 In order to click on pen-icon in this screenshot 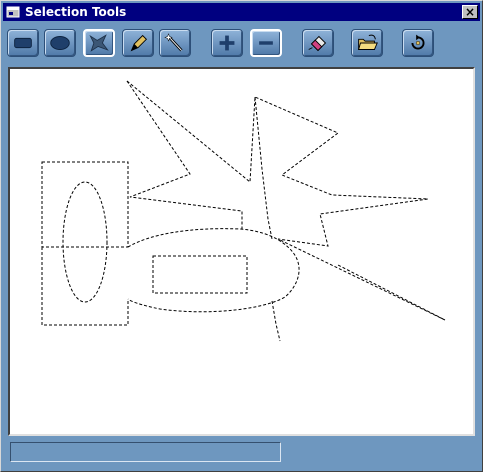, I will do `click(139, 43)`.